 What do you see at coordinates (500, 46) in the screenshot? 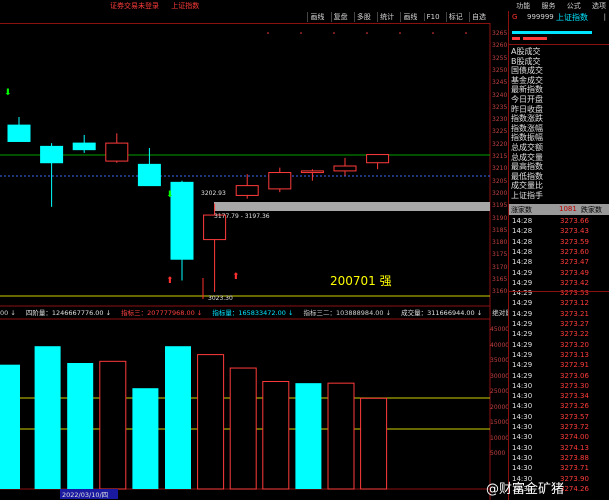
I see `price-axis-label: 3260` at bounding box center [500, 46].